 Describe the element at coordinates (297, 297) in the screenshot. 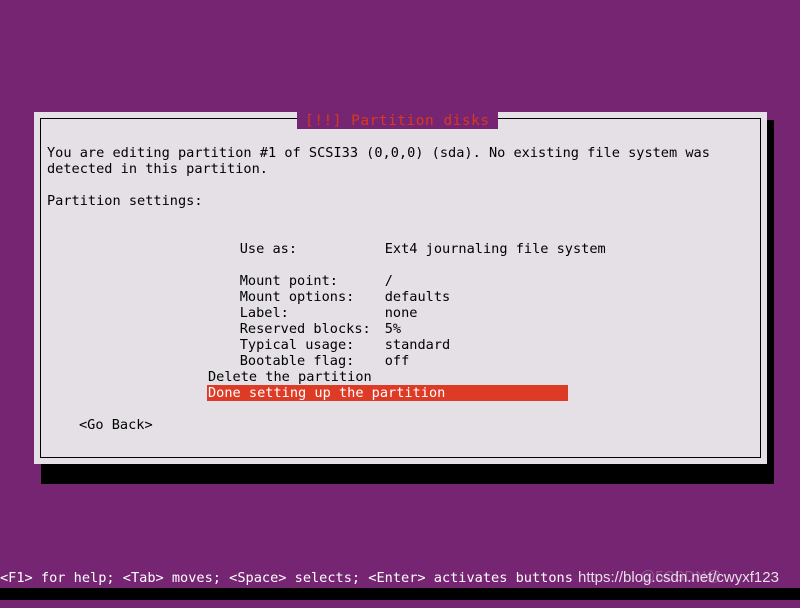

I see `settings-label: Mount options:` at that location.